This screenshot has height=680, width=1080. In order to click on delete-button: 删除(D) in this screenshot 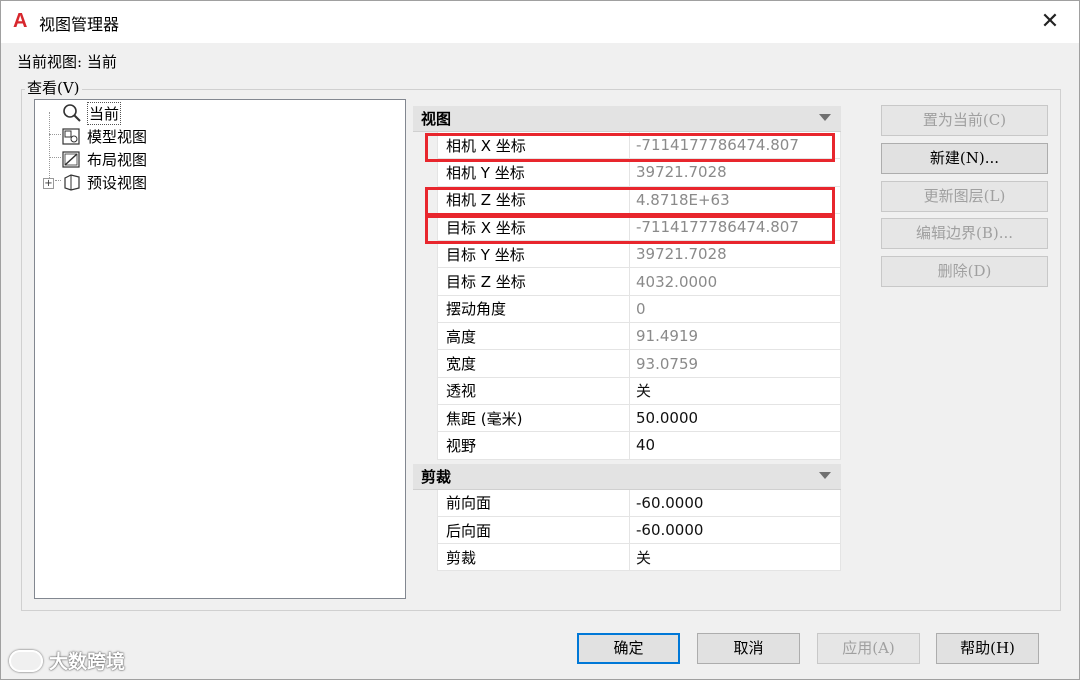, I will do `click(964, 271)`.